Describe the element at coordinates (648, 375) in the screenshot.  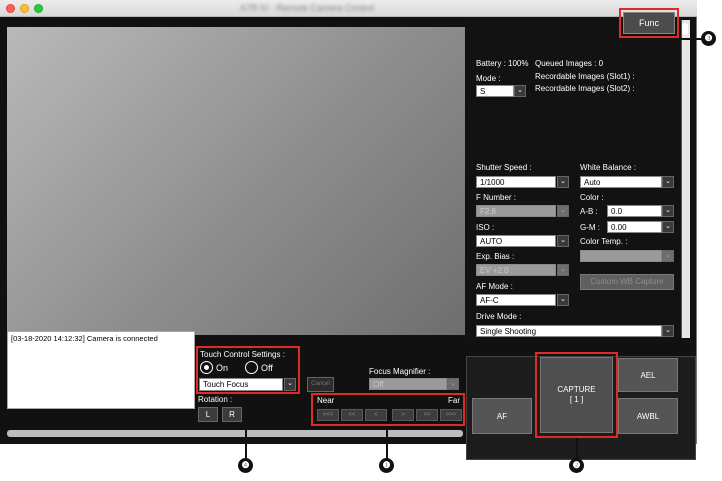
I see `ael-button: AEL` at that location.